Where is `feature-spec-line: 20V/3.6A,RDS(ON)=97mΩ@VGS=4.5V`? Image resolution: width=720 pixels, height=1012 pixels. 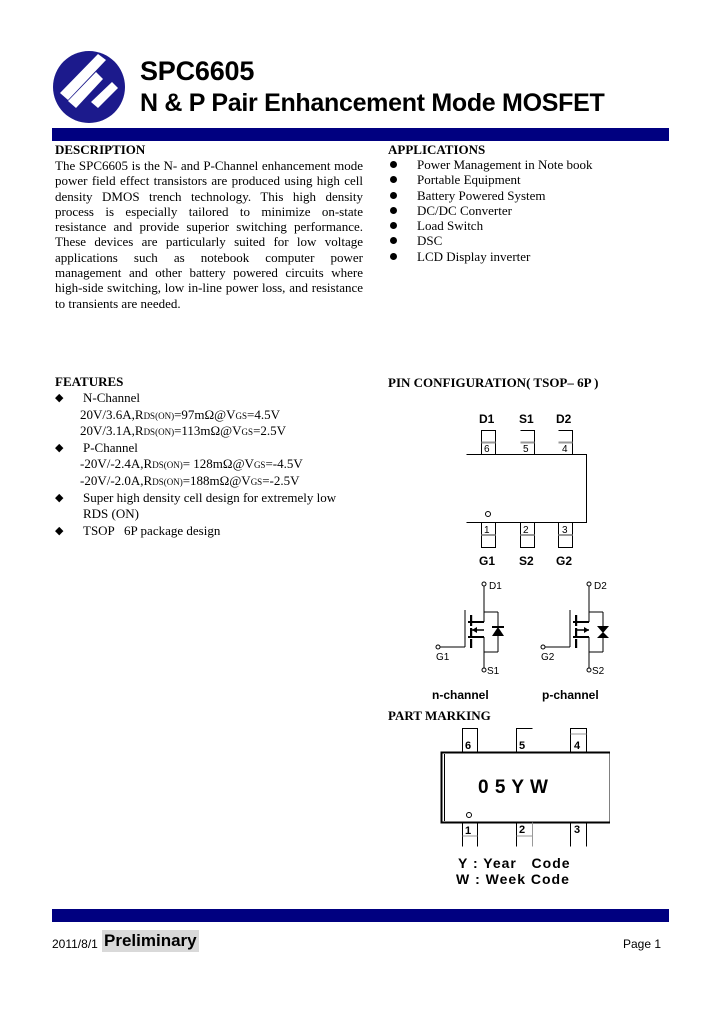
feature-spec-line: 20V/3.6A,RDS(ON)=97mΩ@VGS=4.5V is located at coordinates (180, 414).